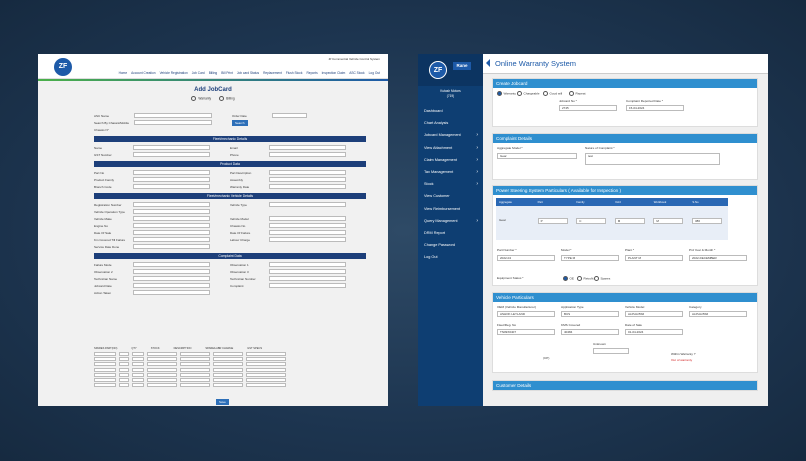 The height and width of the screenshot is (461, 806). What do you see at coordinates (173, 122) in the screenshot?
I see `search-input` at bounding box center [173, 122].